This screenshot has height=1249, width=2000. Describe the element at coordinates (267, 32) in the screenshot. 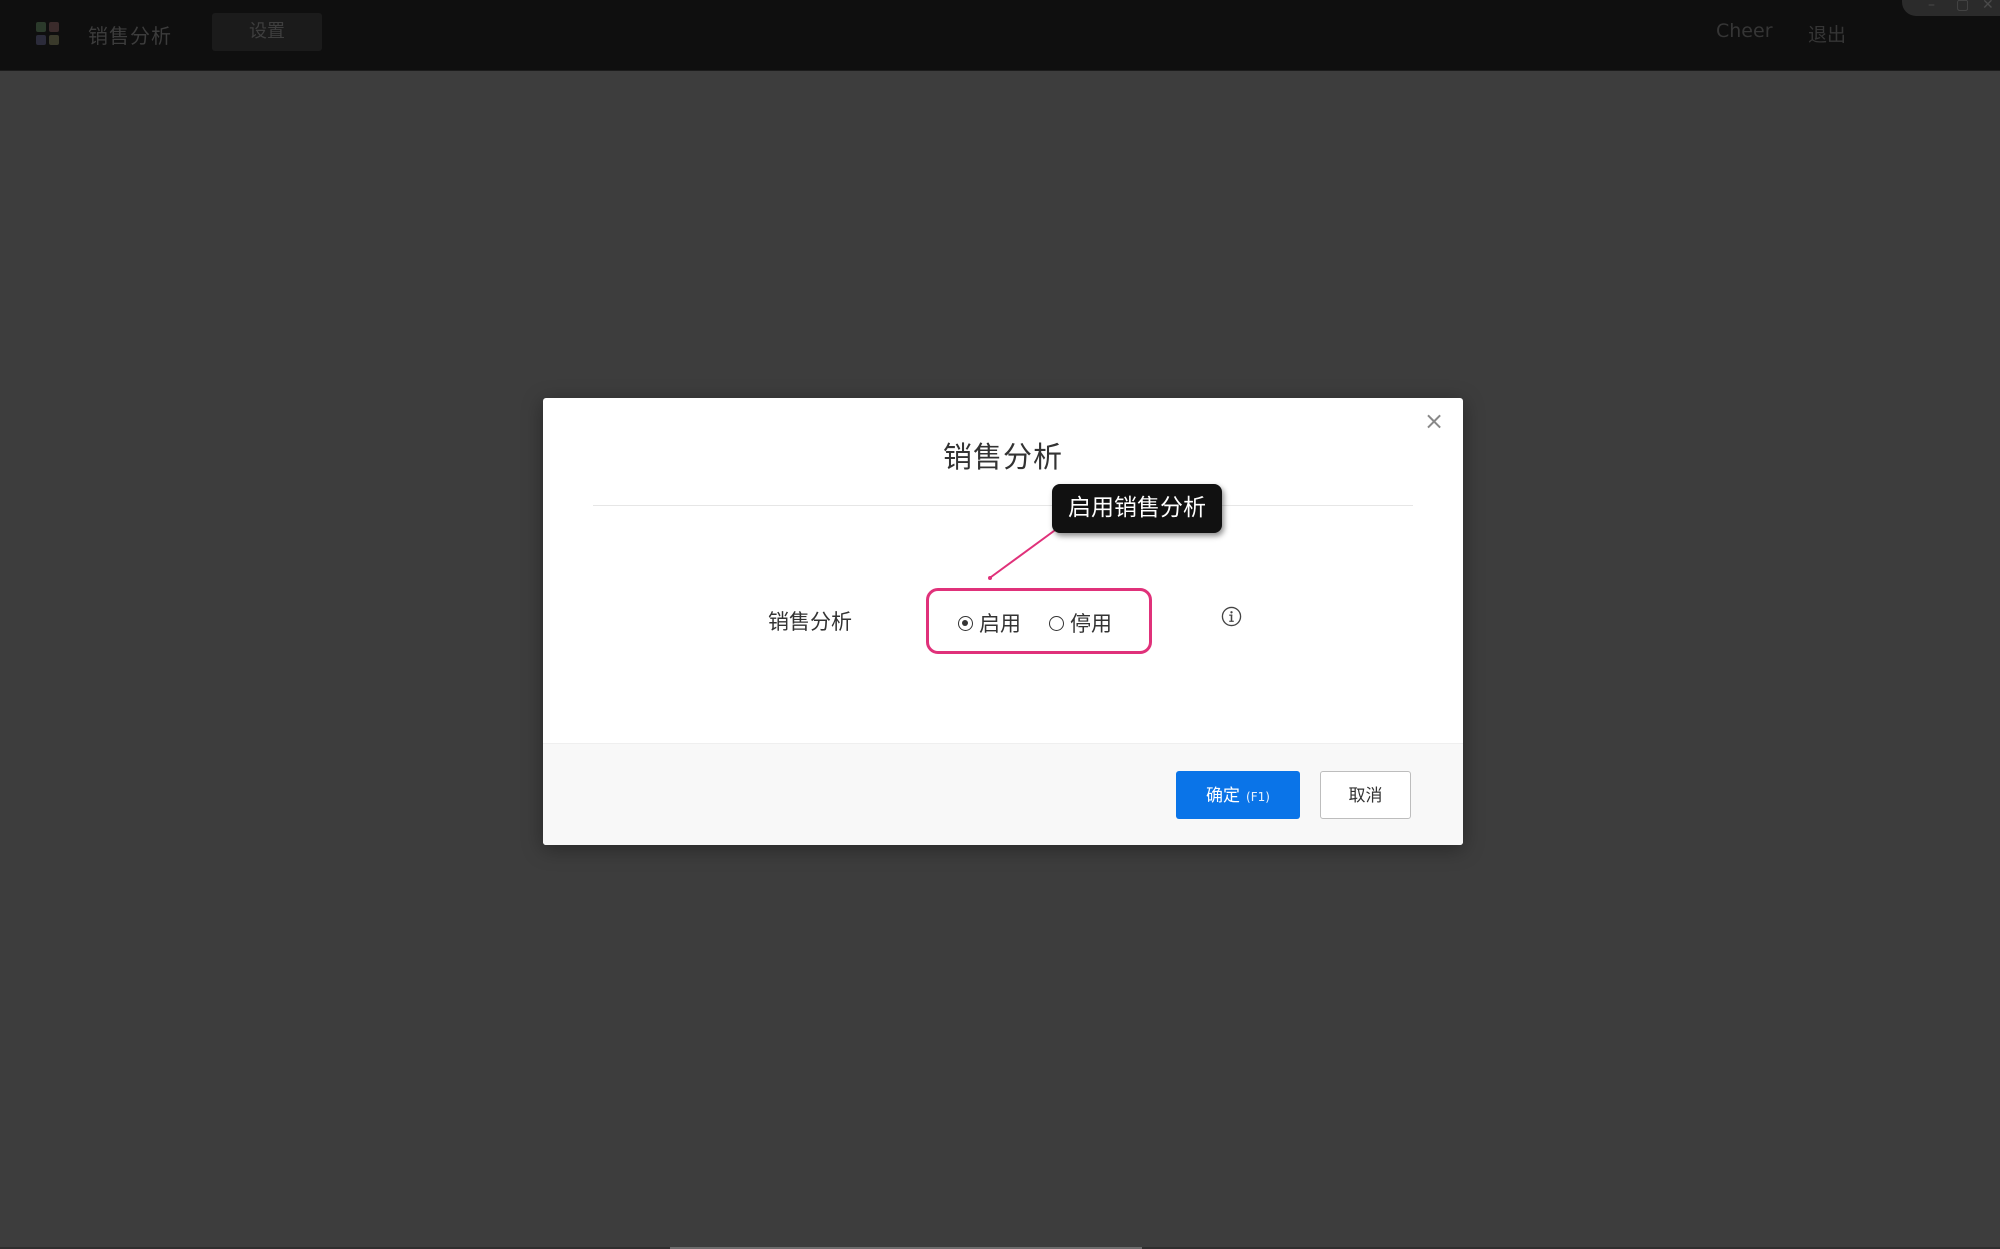

I see `tab-settings: 设置` at that location.